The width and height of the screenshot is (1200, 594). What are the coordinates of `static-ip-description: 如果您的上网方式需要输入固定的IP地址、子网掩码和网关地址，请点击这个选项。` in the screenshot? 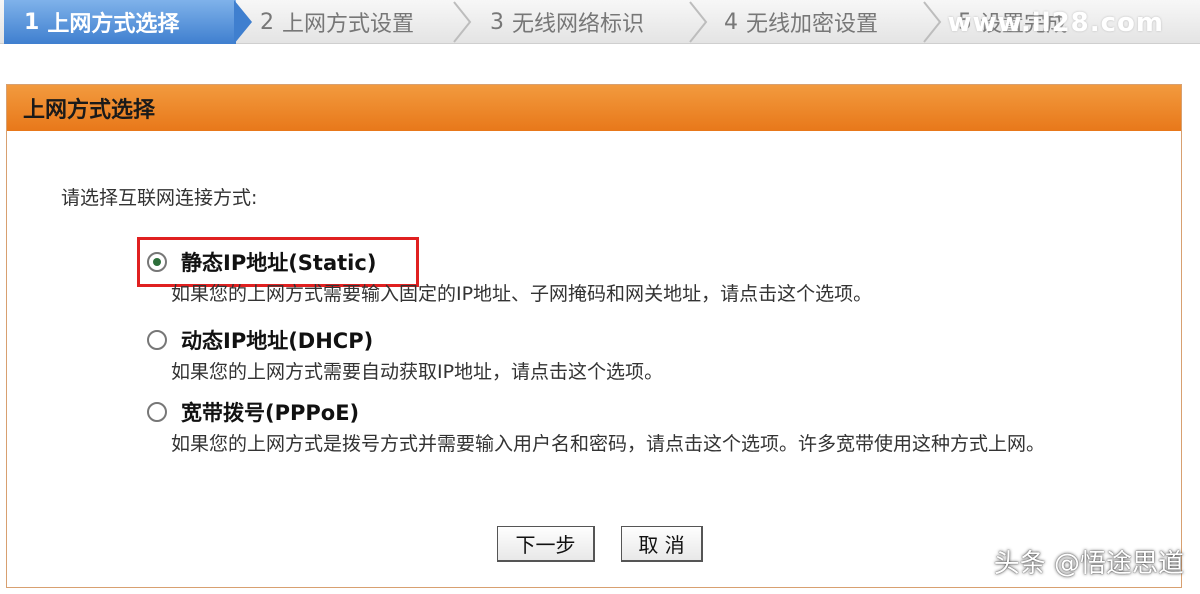 It's located at (522, 294).